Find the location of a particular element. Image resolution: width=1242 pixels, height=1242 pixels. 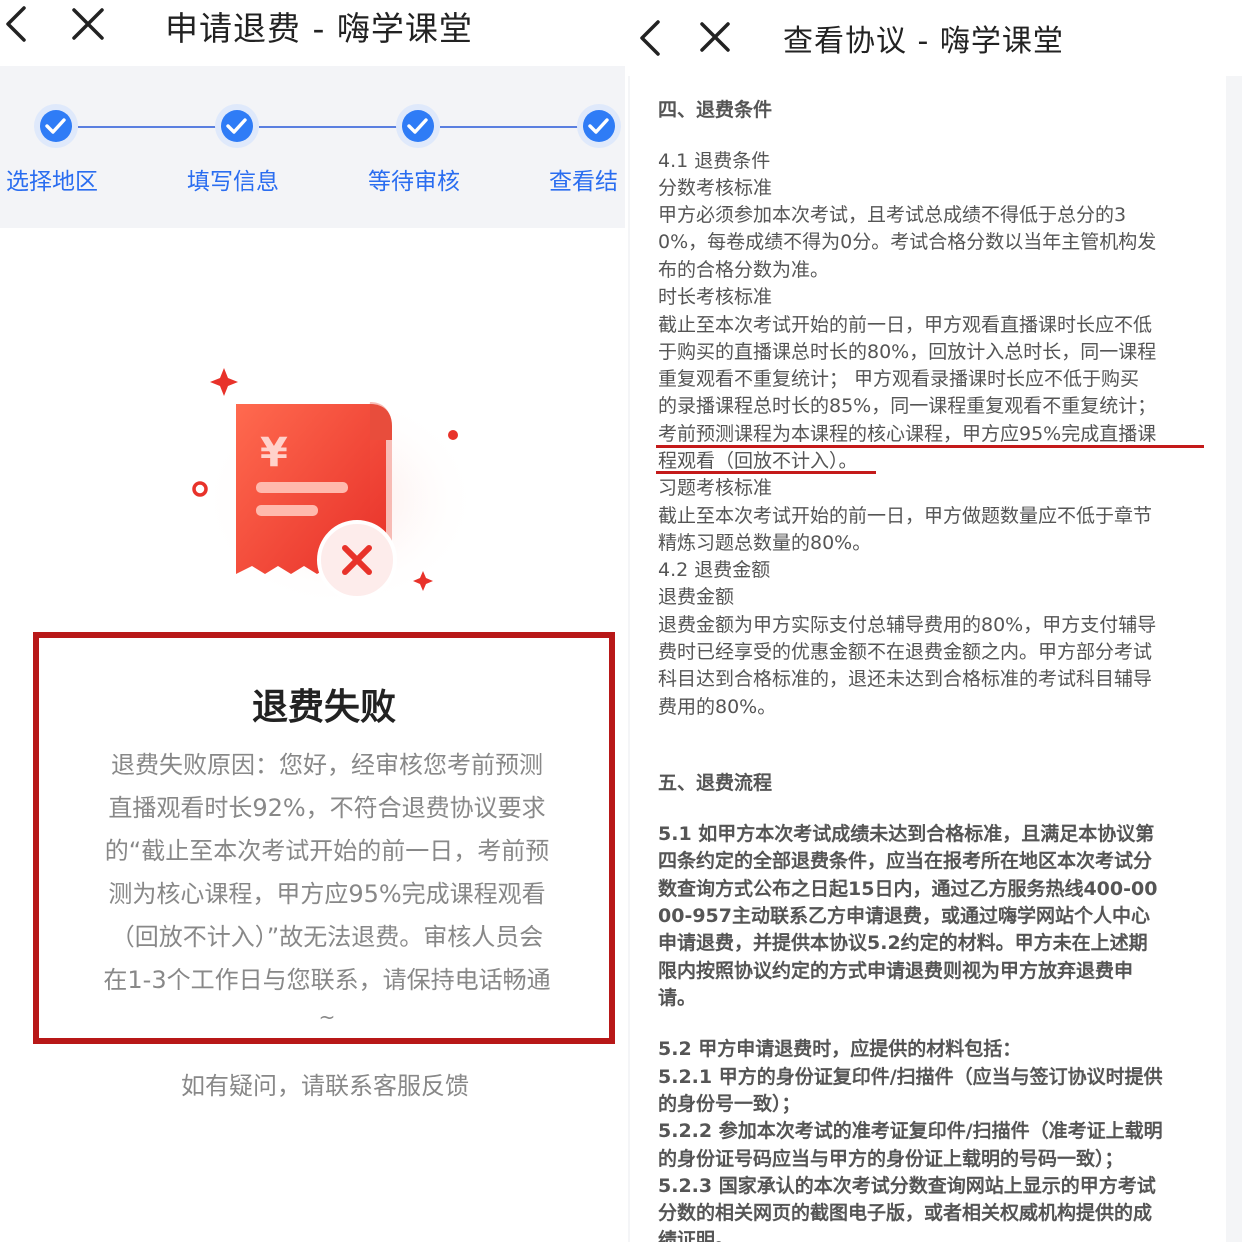

doc-line: 5.2.3 国家承认的本次考试分数查询网站上显示的甲方考试 is located at coordinates (907, 1186).